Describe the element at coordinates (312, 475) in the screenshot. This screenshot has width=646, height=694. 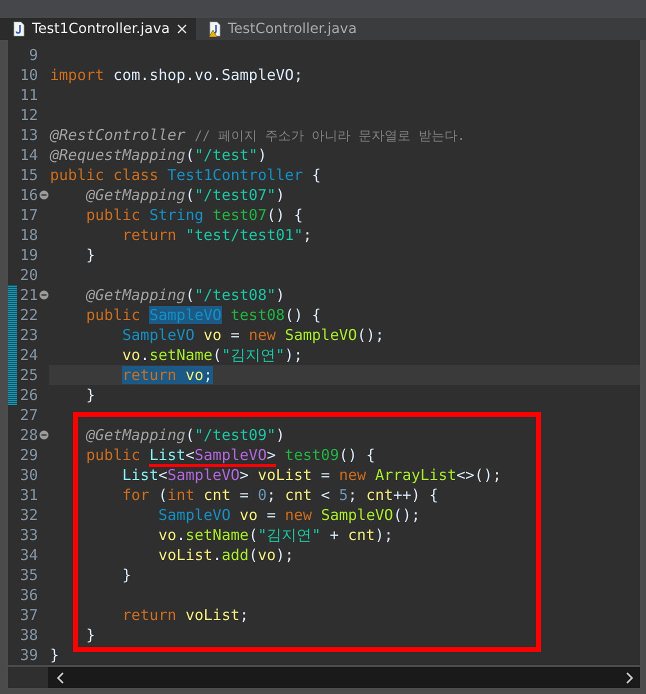
I see `code-line: List<SampleVO> voList = new ArrayList<>();` at that location.